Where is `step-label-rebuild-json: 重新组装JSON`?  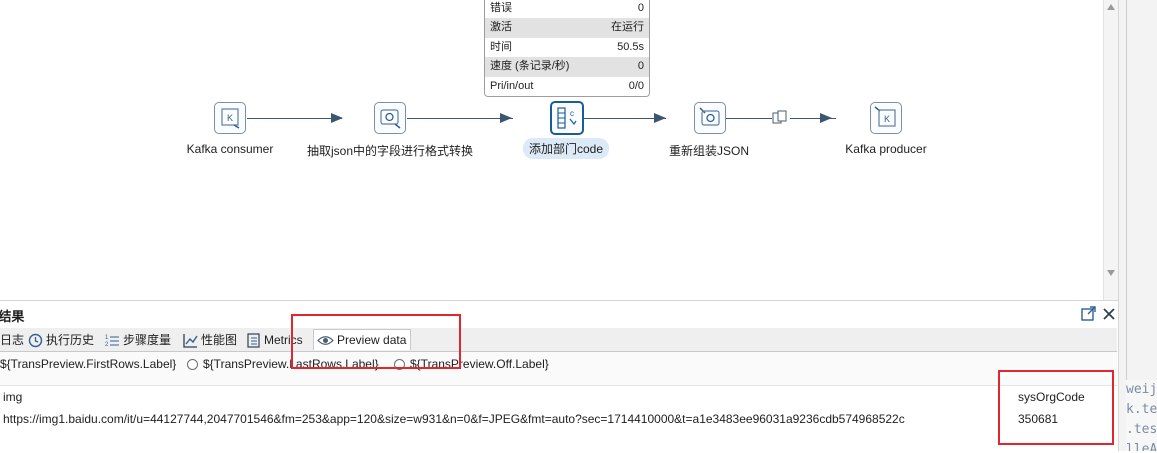
step-label-rebuild-json: 重新组装JSON is located at coordinates (709, 151).